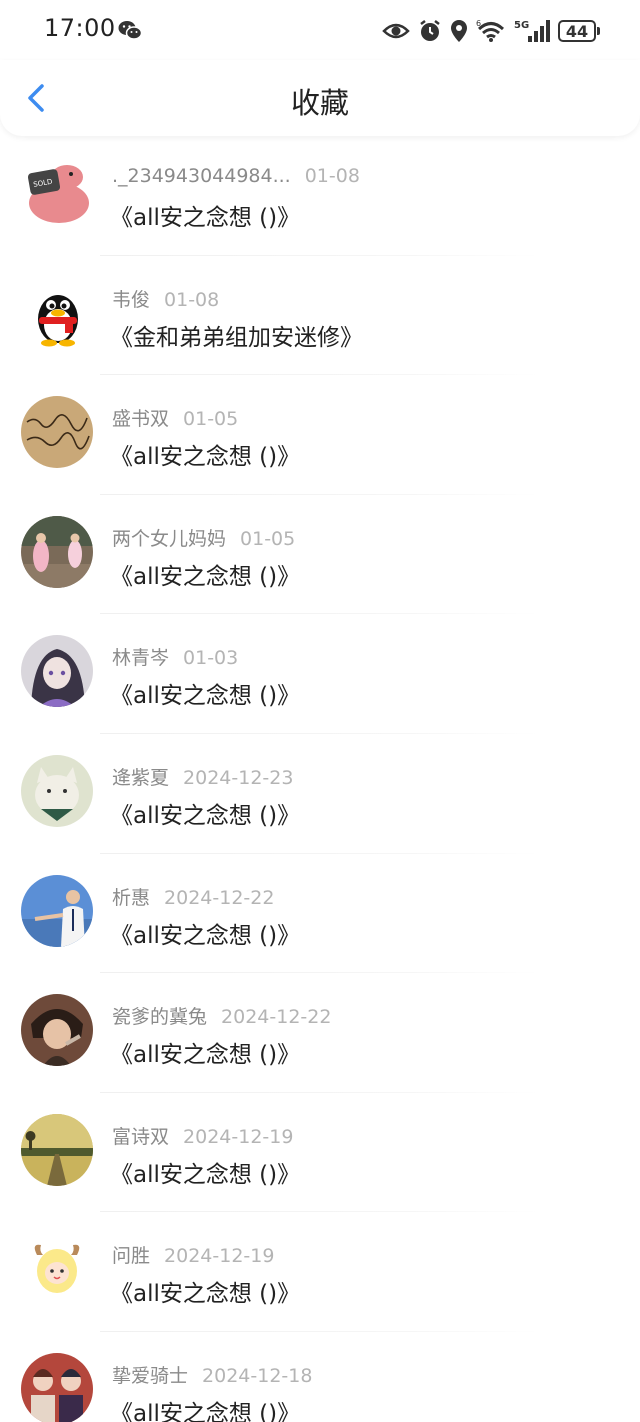 Image resolution: width=640 pixels, height=1422 pixels. Describe the element at coordinates (141, 419) in the screenshot. I see `user-name: 盛书双` at that location.